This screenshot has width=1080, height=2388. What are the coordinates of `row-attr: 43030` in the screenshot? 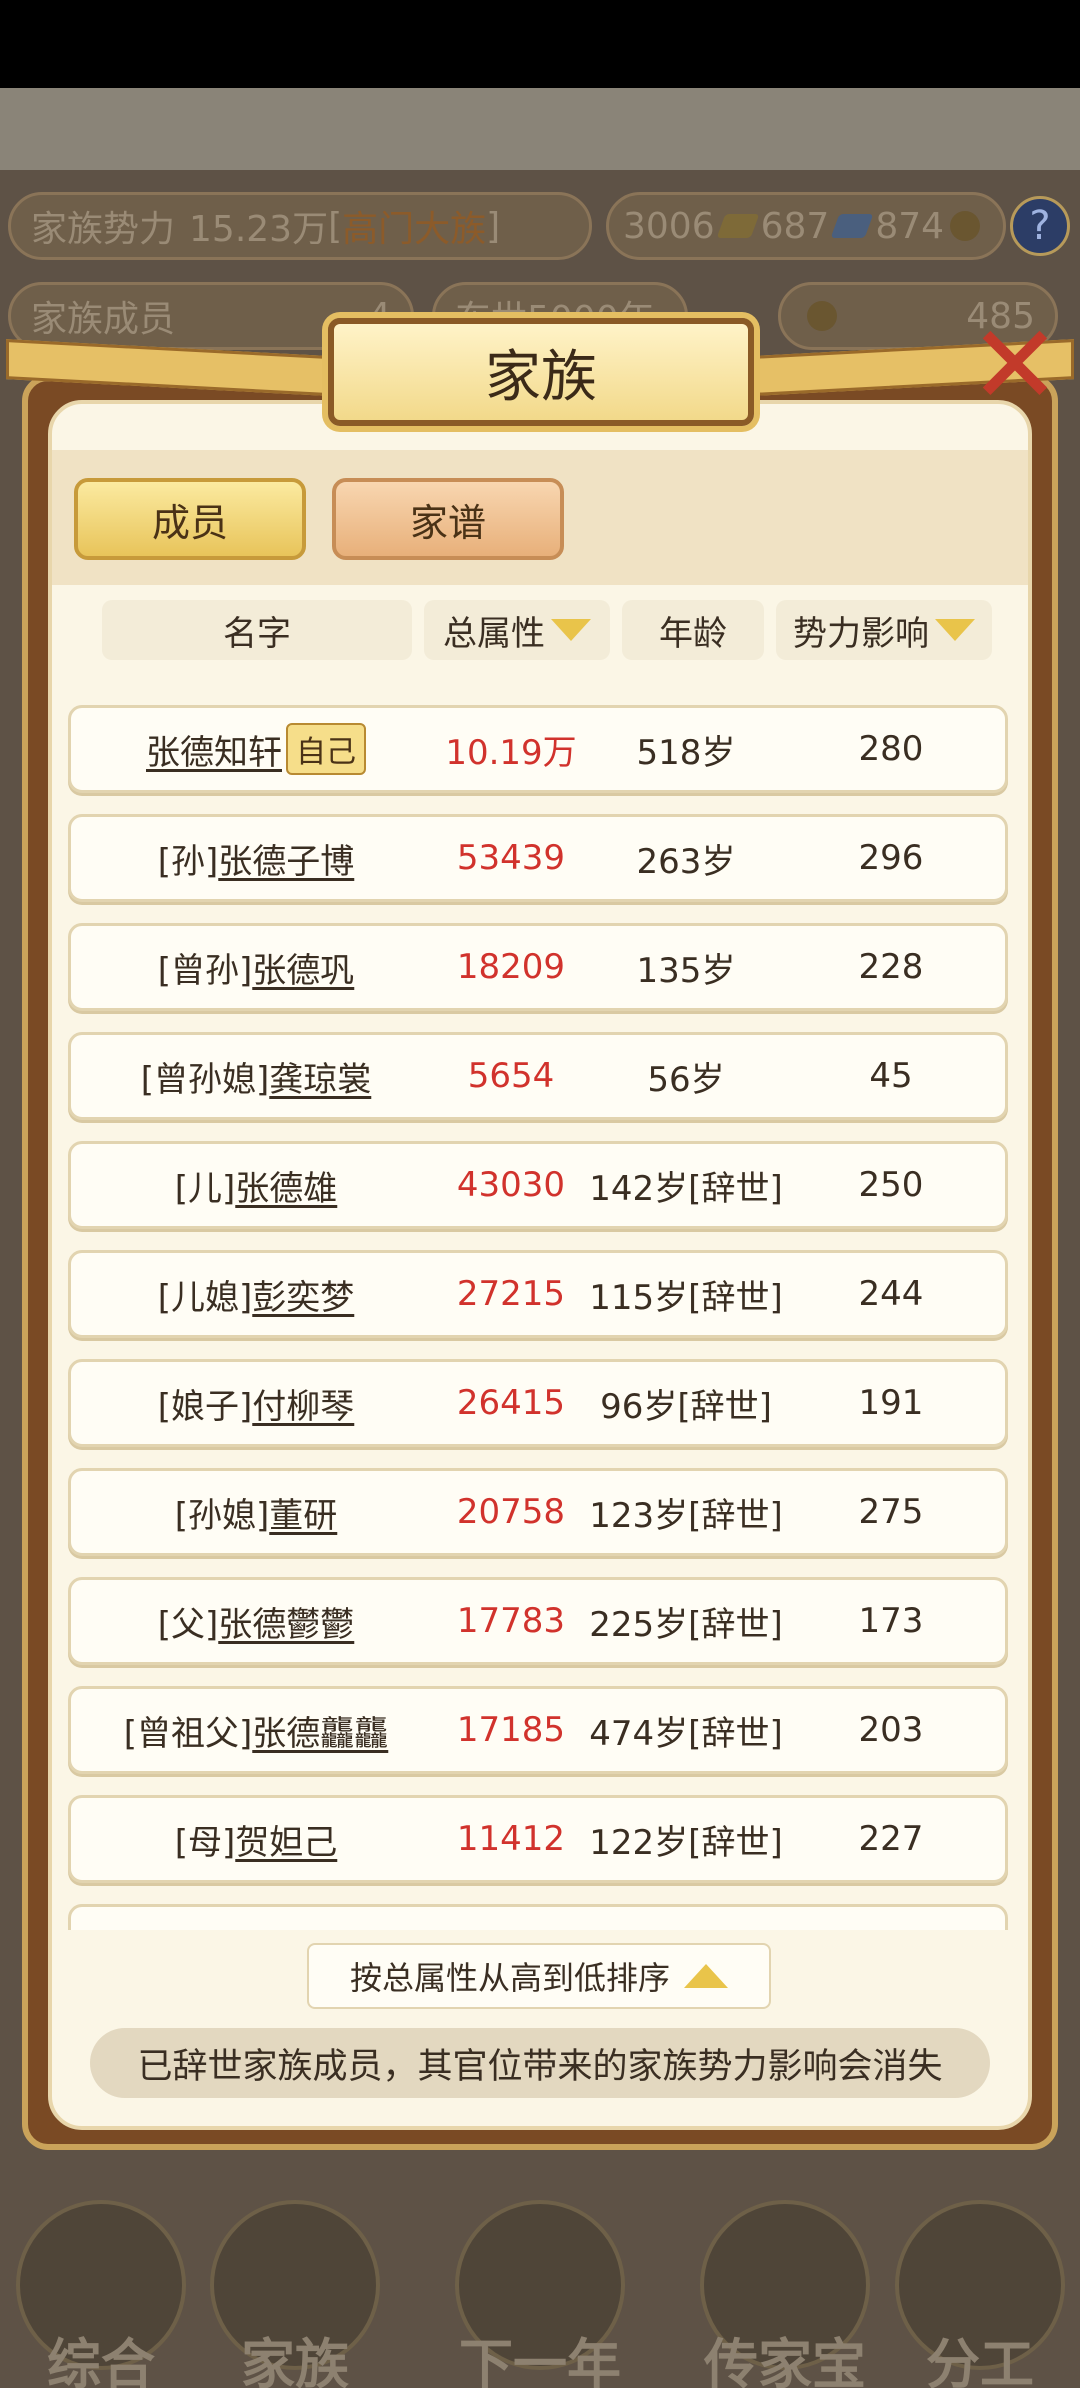 It's located at (511, 1185).